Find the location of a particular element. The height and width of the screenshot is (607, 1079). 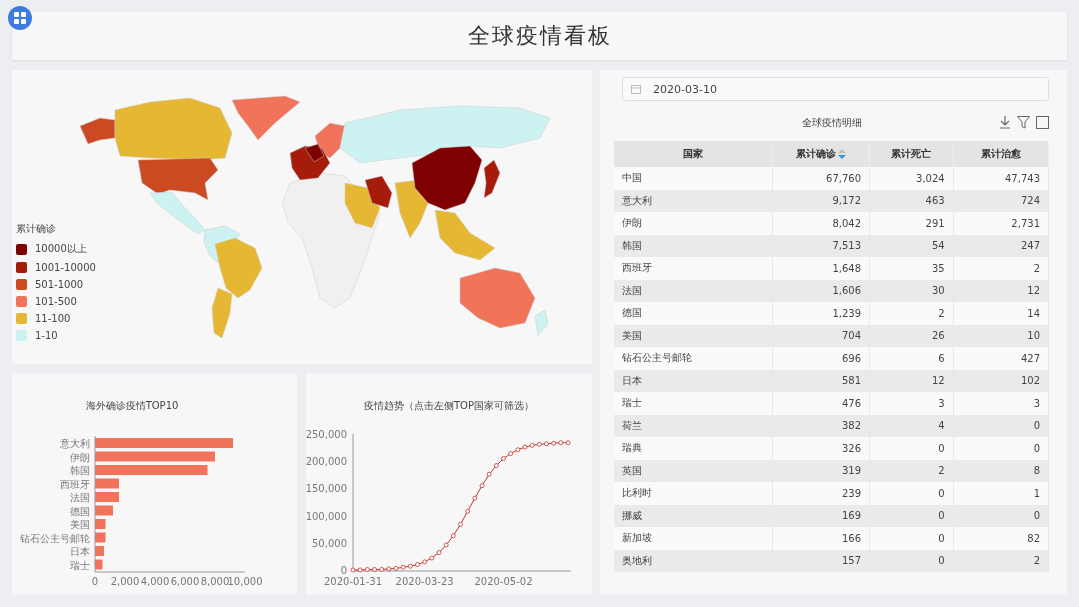

filter-icon is located at coordinates (1023, 122).